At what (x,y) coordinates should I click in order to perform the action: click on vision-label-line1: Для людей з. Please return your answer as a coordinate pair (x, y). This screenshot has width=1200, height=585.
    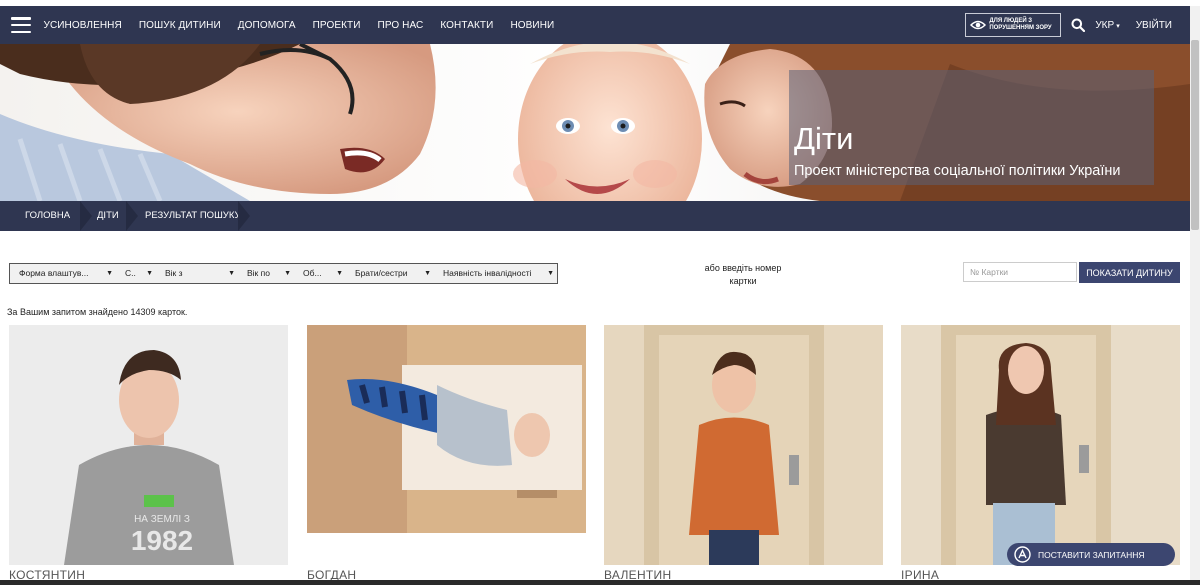
    Looking at the image, I should click on (1011, 21).